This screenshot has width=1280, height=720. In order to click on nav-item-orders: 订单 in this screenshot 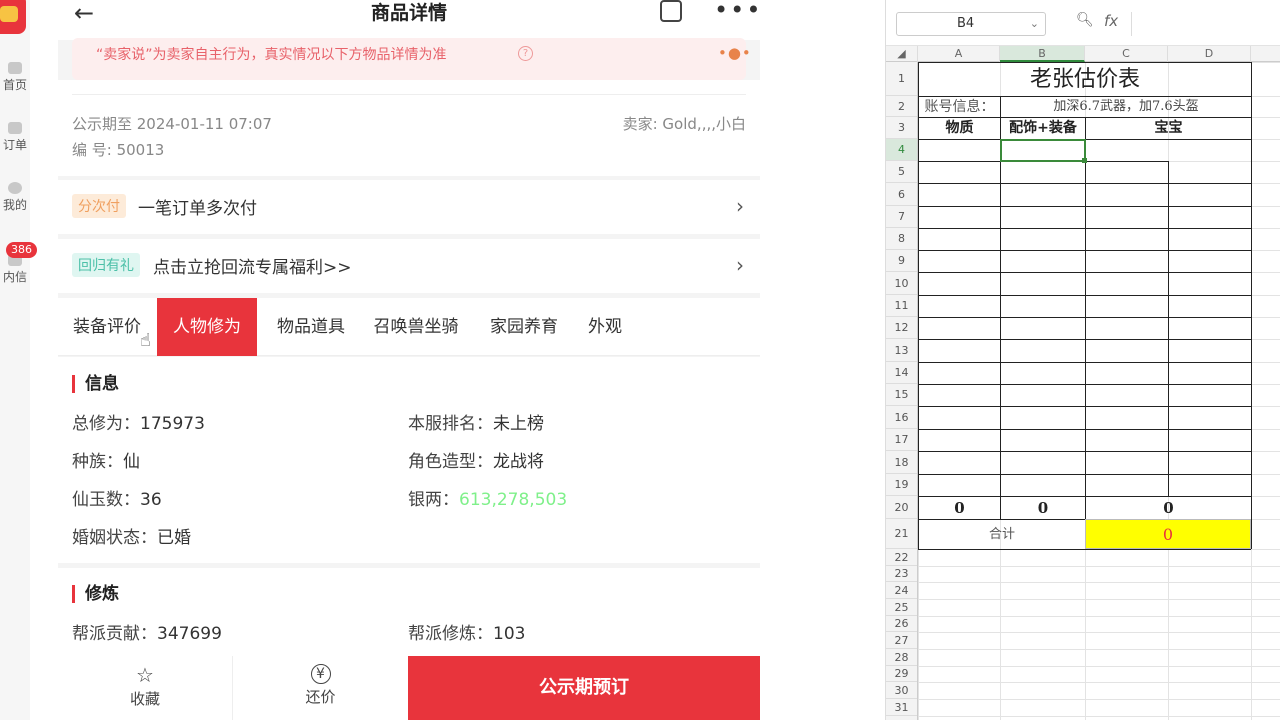, I will do `click(15, 137)`.